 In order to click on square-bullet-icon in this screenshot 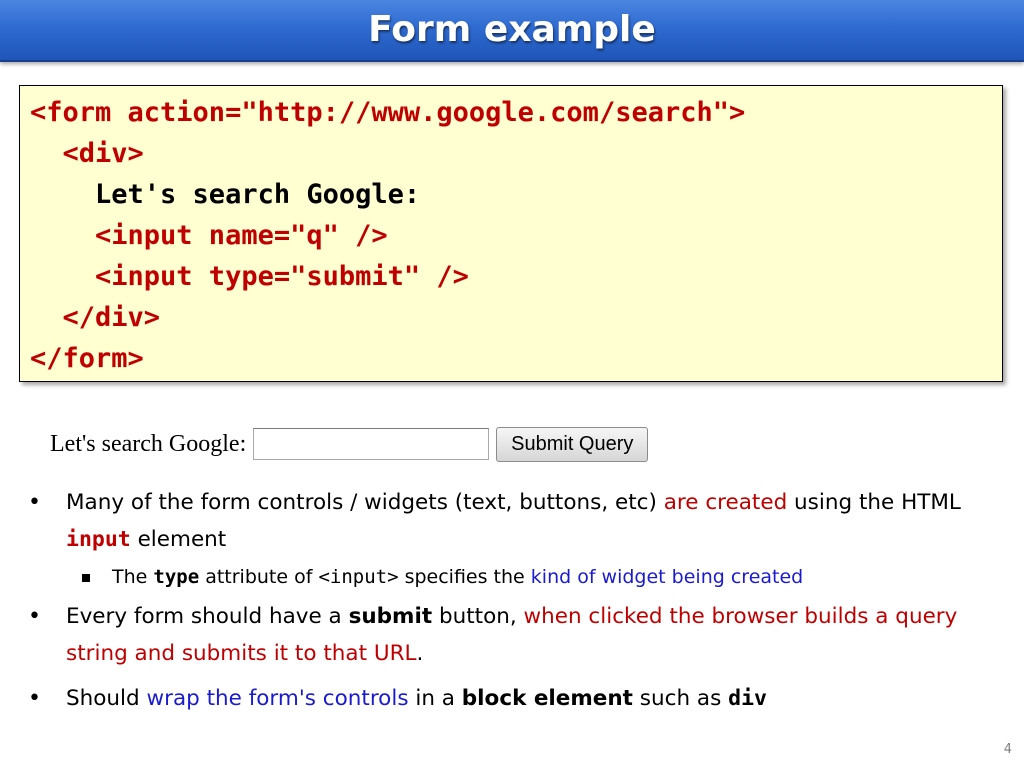, I will do `click(86, 578)`.